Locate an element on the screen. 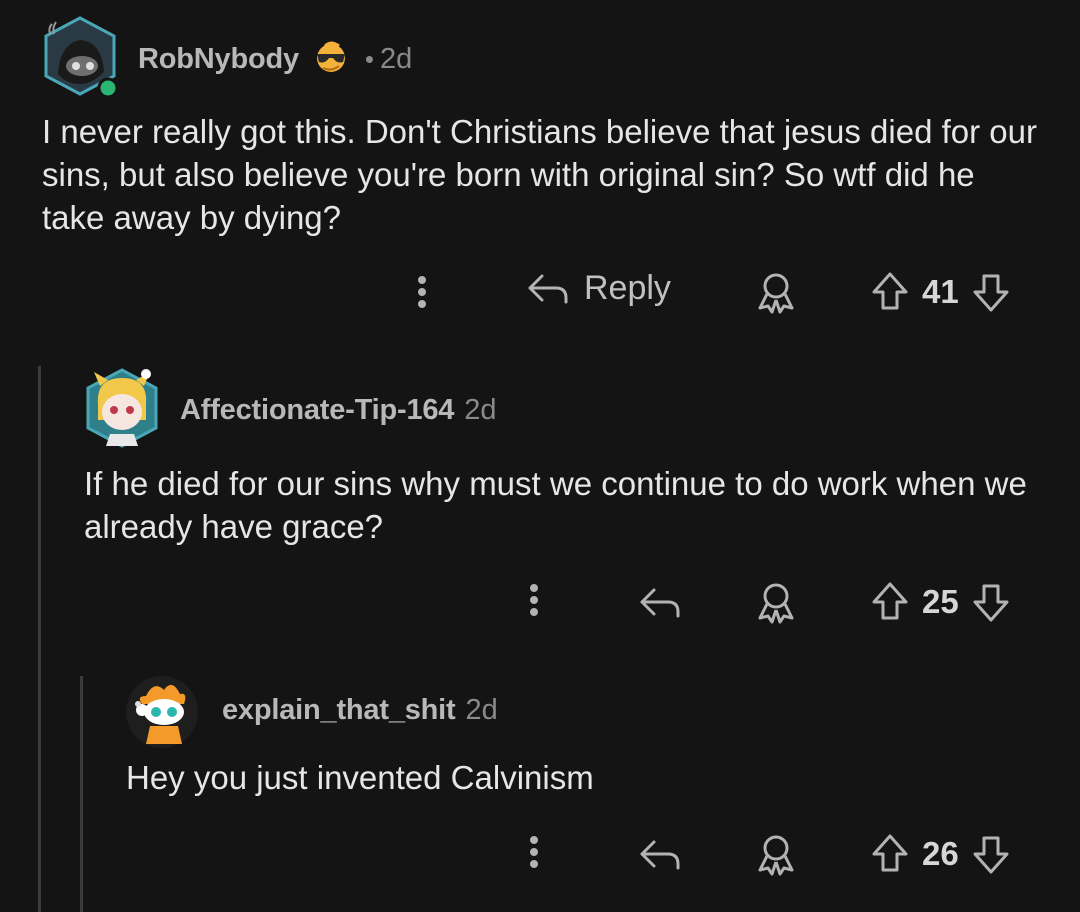 Image resolution: width=1080 pixels, height=912 pixels. comment-header: Affectionate-Tip-164 2d is located at coordinates (338, 410).